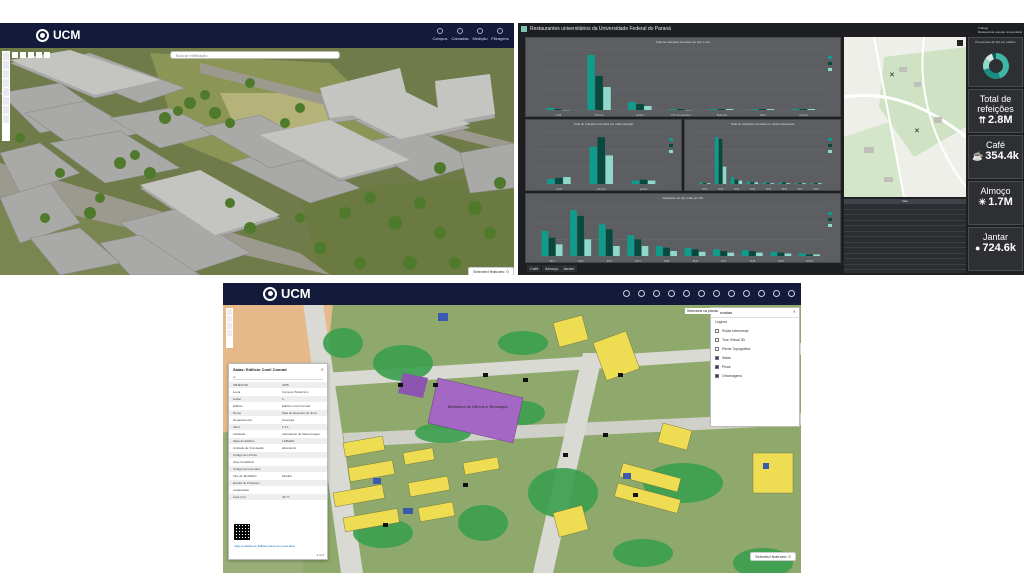 This screenshot has width=1024, height=577. What do you see at coordinates (761, 293) in the screenshot?
I see `location-icon` at bounding box center [761, 293].